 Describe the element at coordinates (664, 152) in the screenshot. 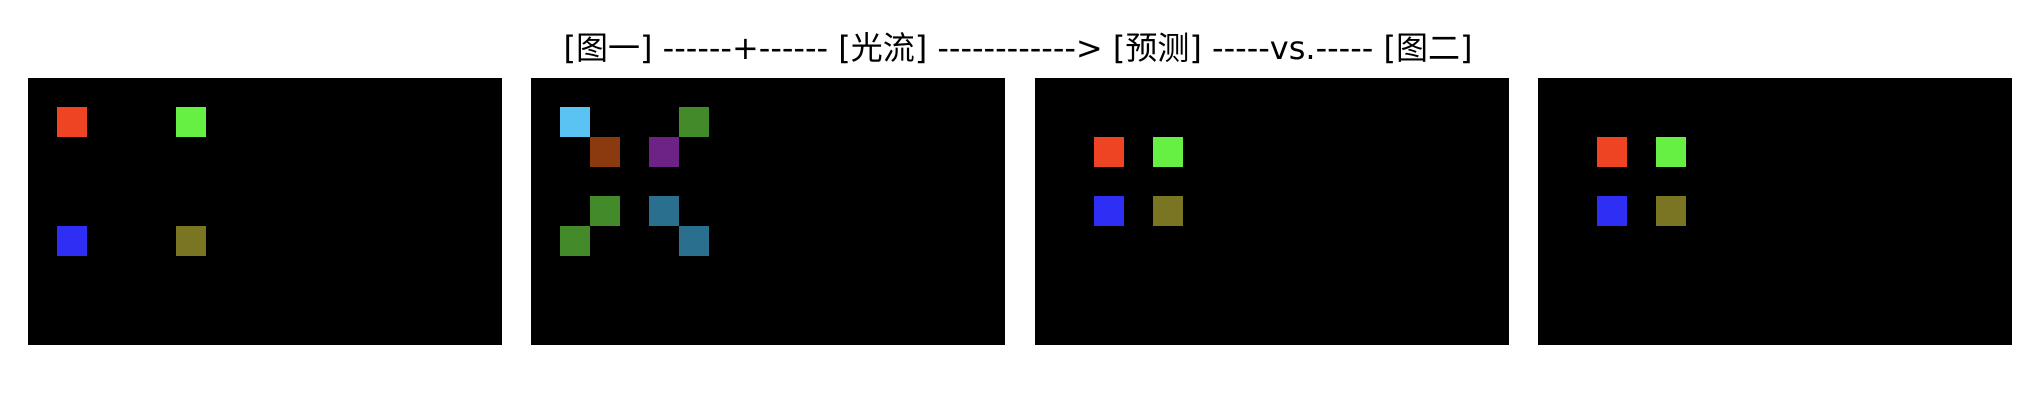

I see `purple-cell` at that location.